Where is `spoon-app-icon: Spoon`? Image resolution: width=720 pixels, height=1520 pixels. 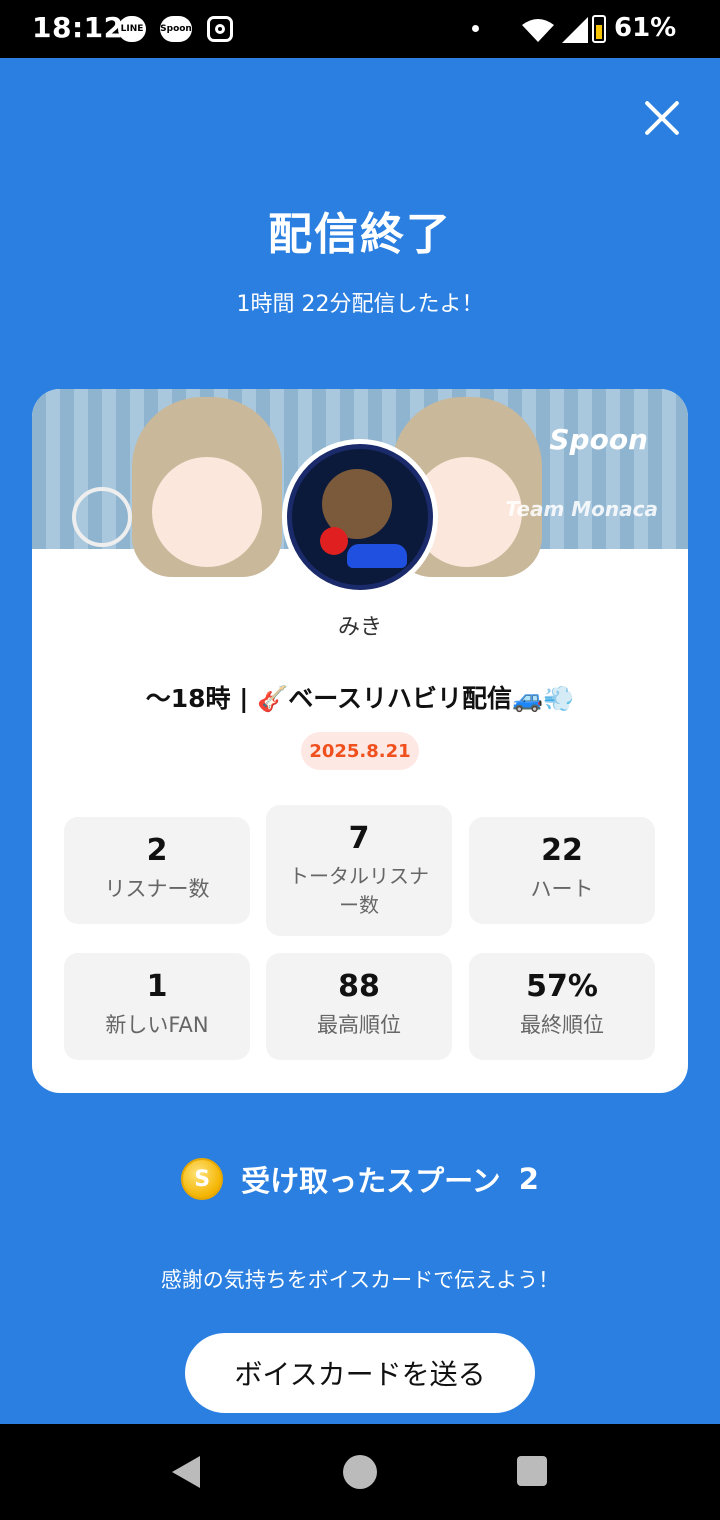 spoon-app-icon: Spoon is located at coordinates (176, 29).